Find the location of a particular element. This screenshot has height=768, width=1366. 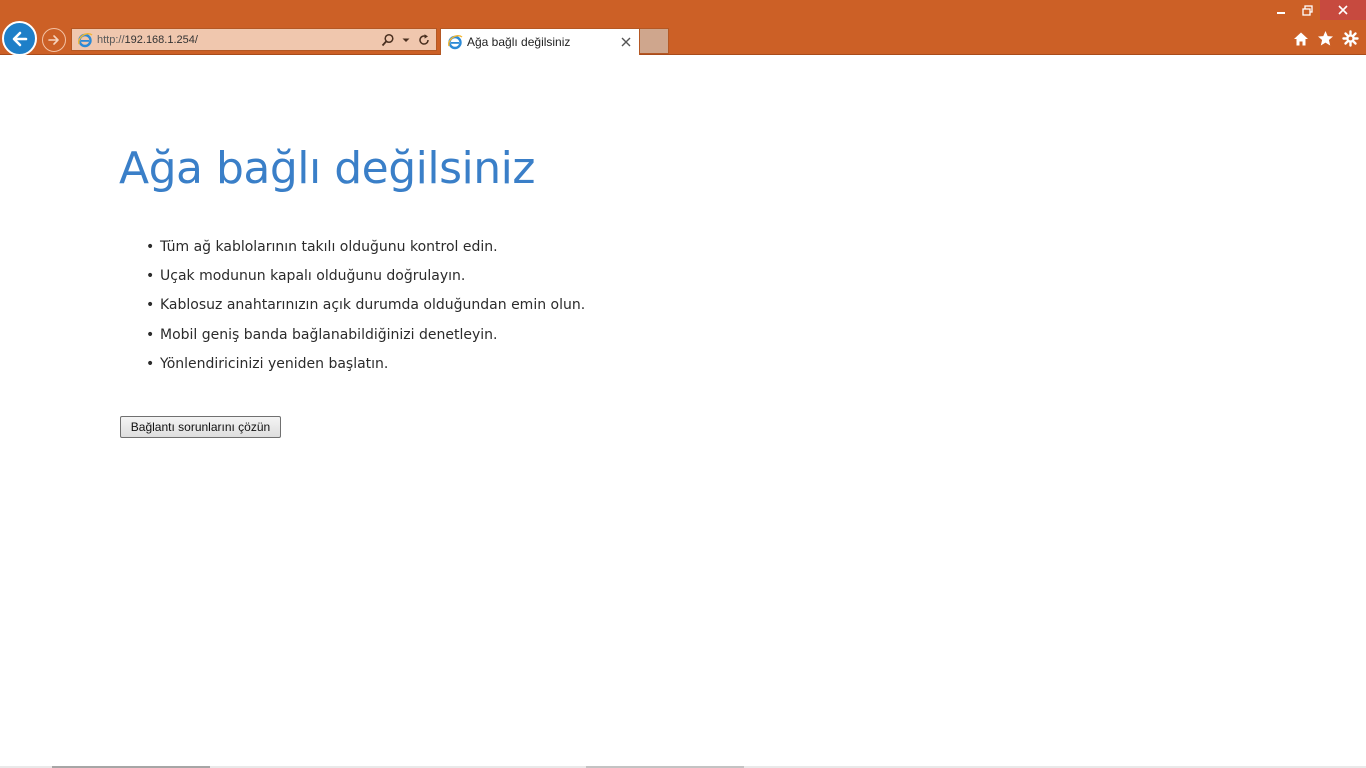

gear-icon is located at coordinates (1350, 38).